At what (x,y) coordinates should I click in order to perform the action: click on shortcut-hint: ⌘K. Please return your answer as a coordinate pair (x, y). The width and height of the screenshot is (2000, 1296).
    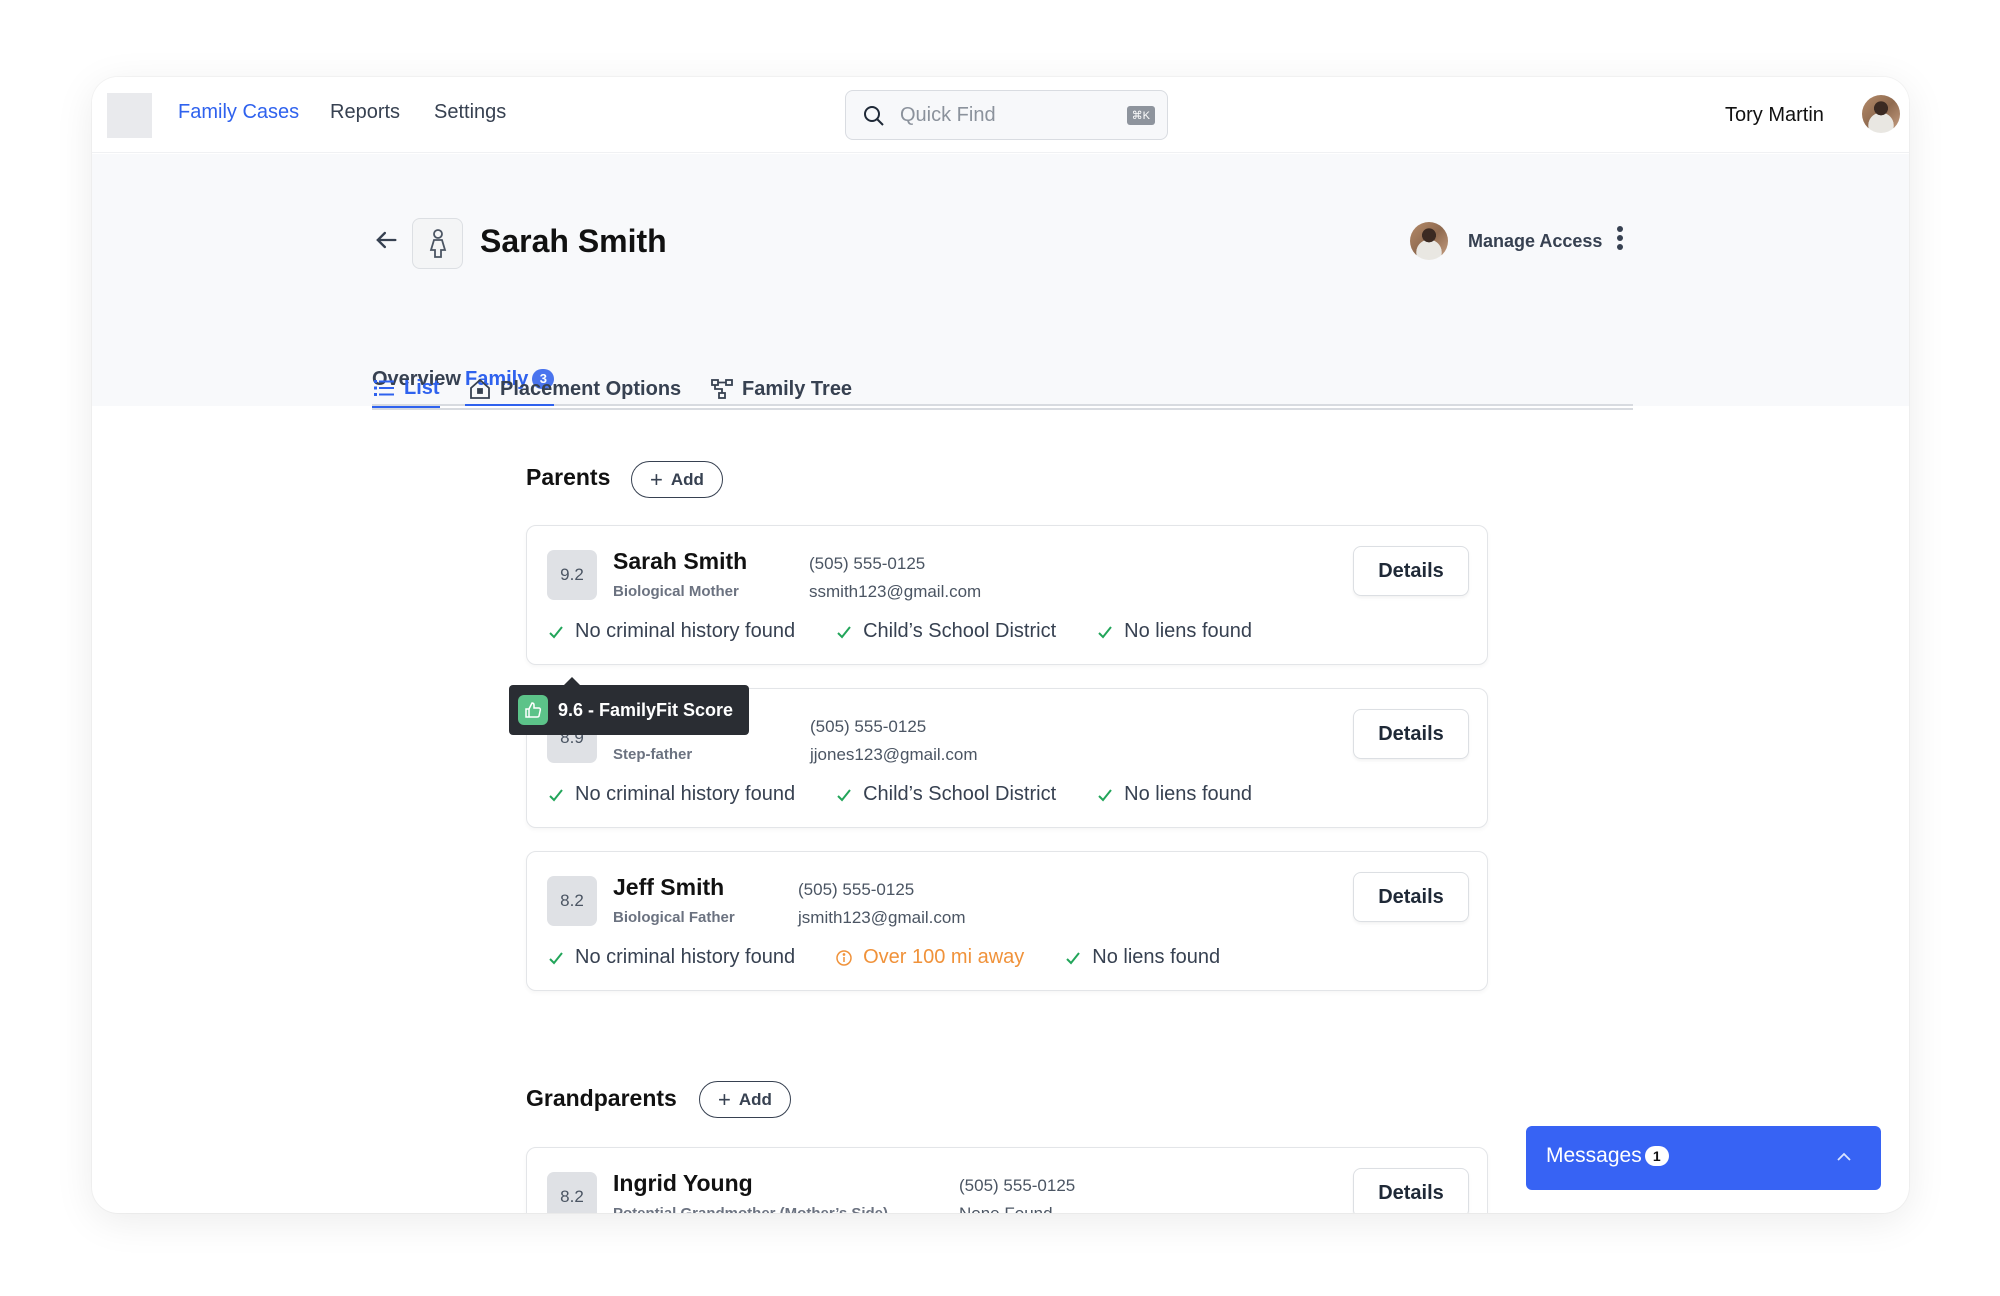
    Looking at the image, I should click on (1140, 115).